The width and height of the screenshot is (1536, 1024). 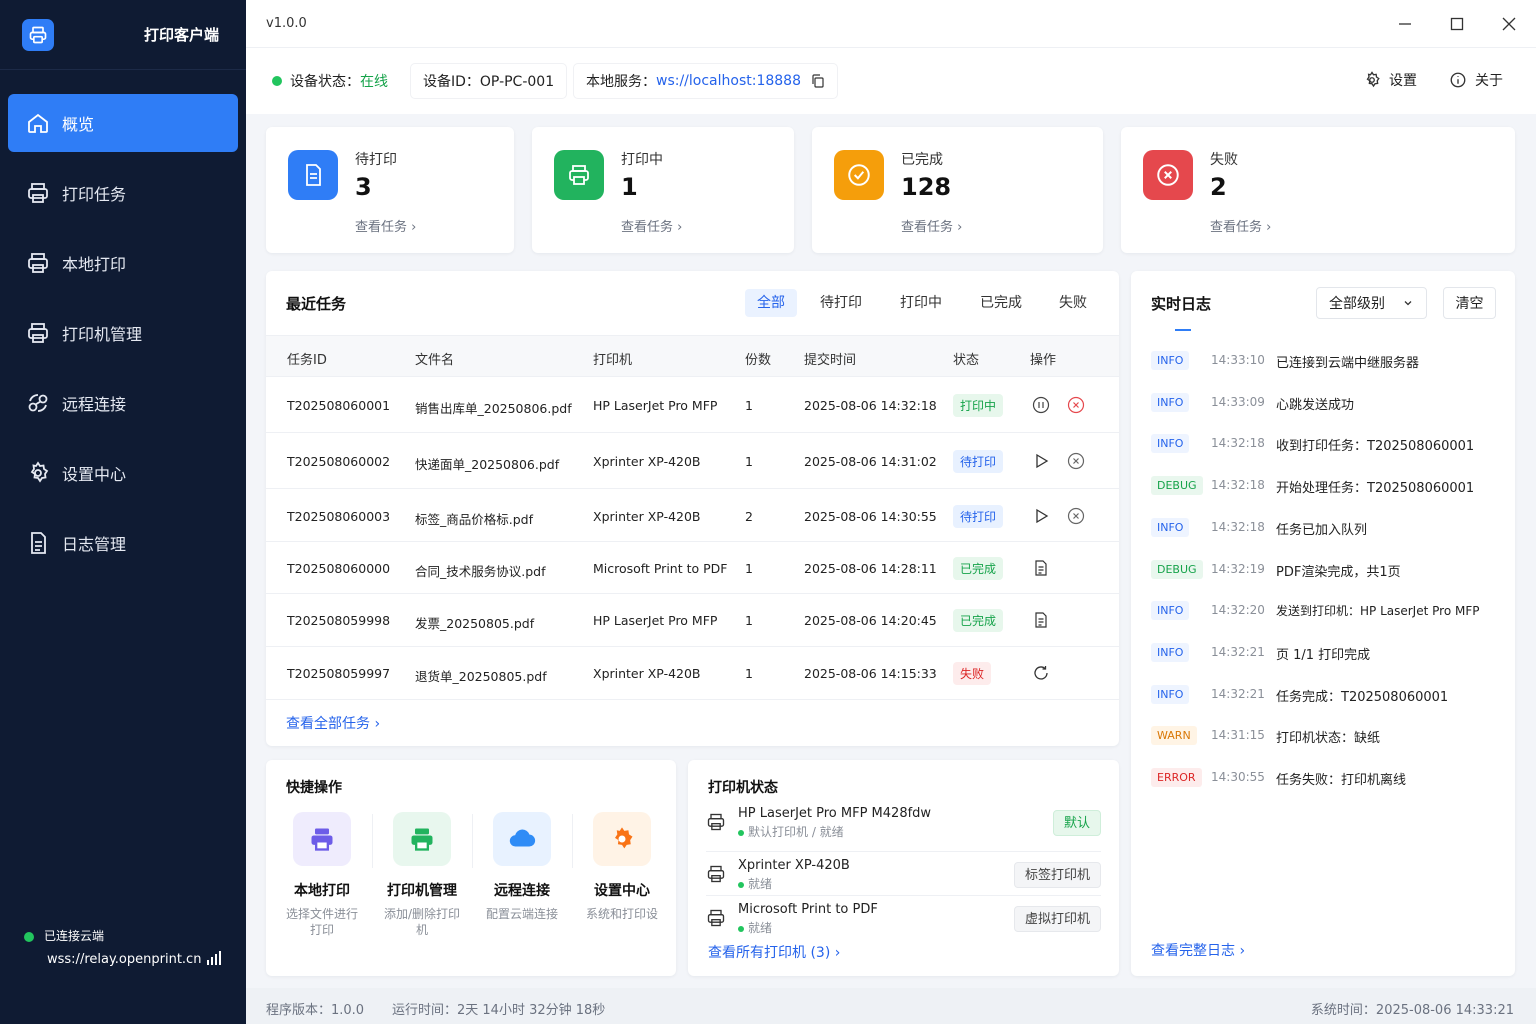 I want to click on log-level-badge: DEBUG, so click(x=1177, y=569).